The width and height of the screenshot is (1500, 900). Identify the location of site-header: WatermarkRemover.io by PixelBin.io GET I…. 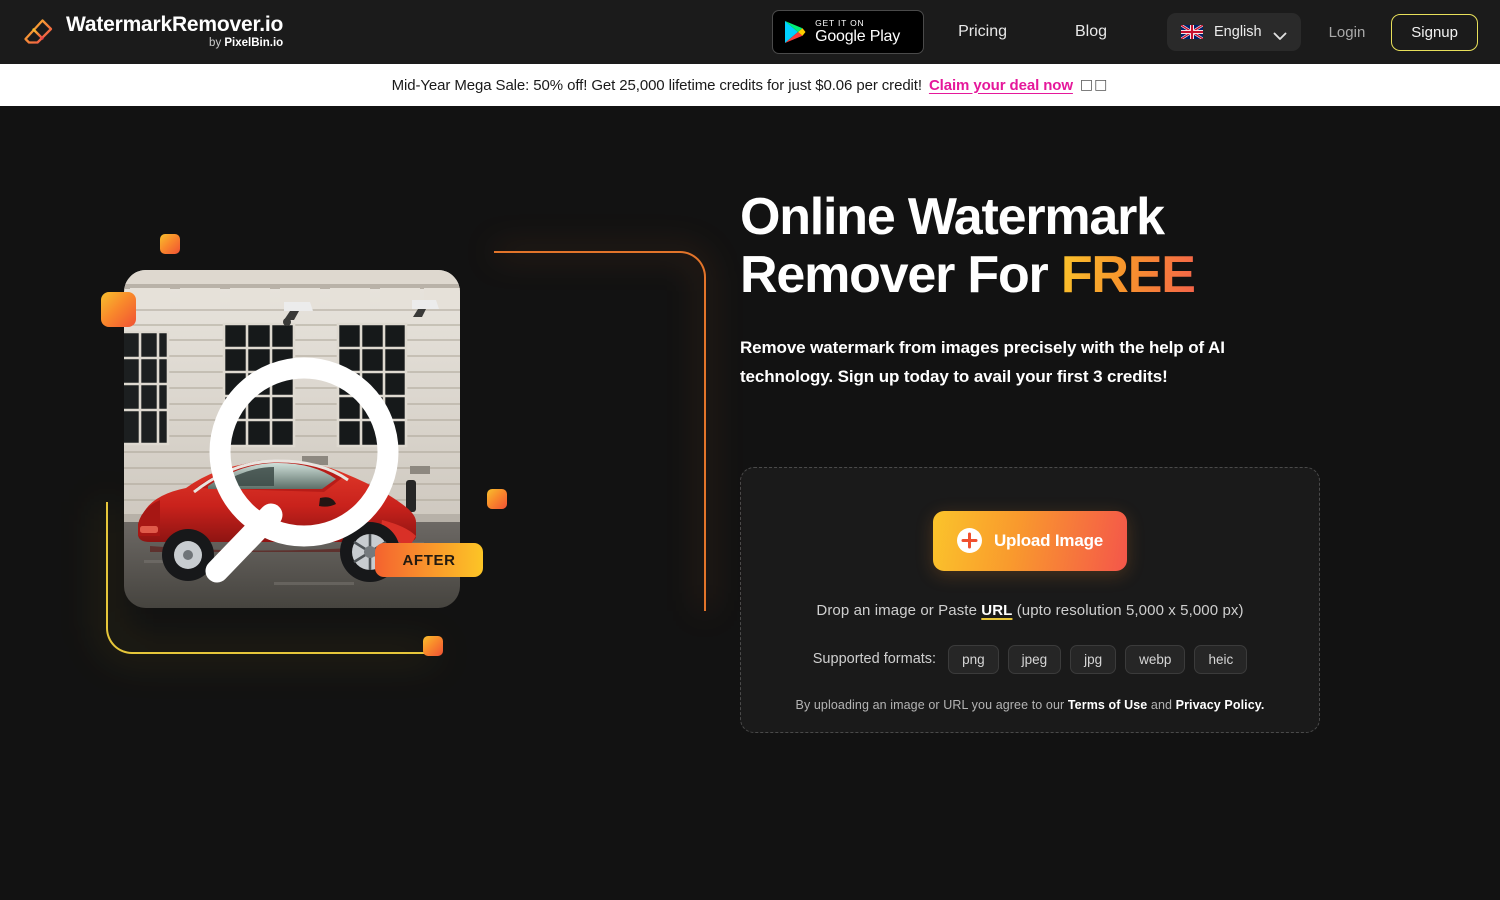
(750, 32).